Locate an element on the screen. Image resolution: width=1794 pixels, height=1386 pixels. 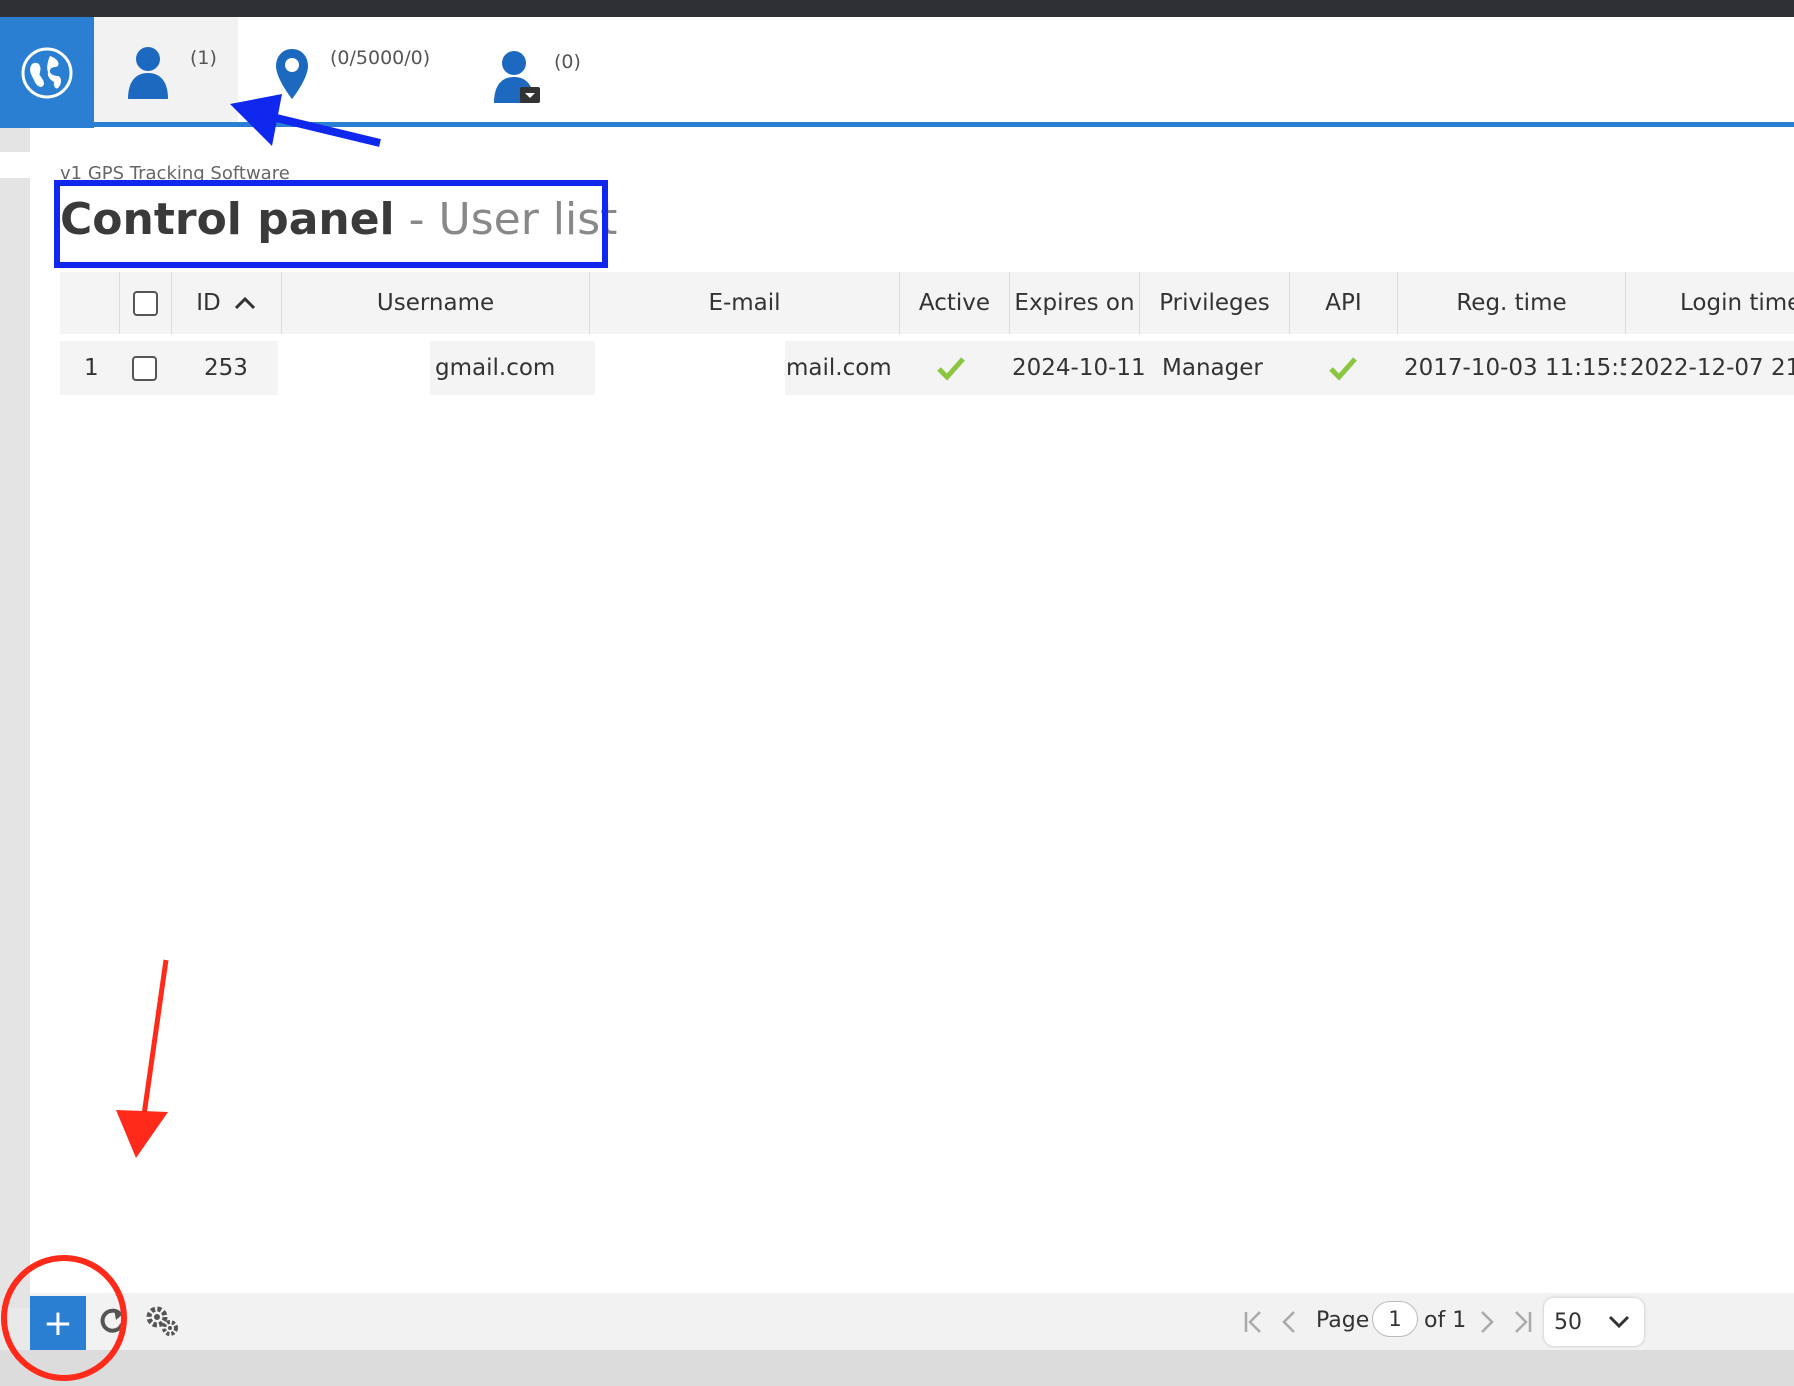
header-reg-time-label: Reg. time is located at coordinates (1511, 303).